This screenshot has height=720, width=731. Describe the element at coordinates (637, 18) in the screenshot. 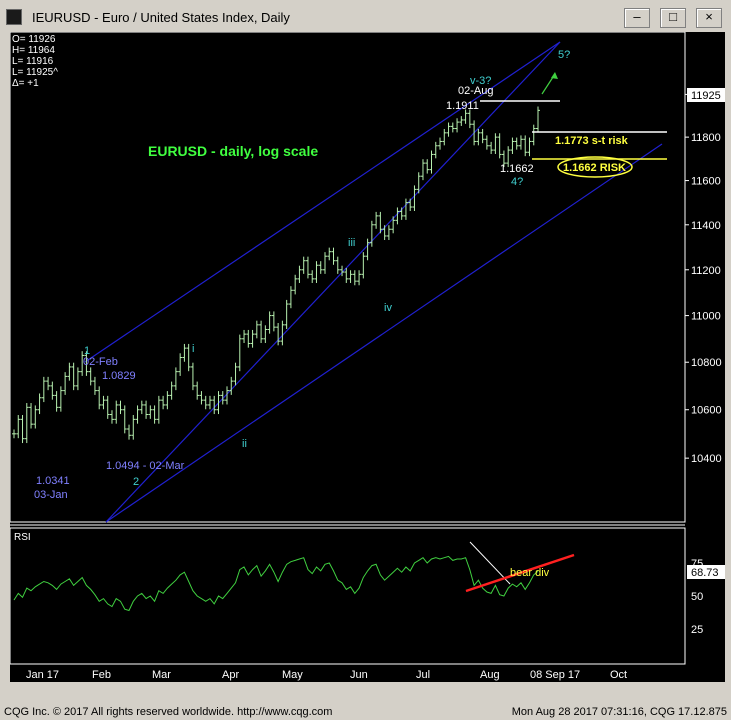

I see `minimize-button: –` at that location.